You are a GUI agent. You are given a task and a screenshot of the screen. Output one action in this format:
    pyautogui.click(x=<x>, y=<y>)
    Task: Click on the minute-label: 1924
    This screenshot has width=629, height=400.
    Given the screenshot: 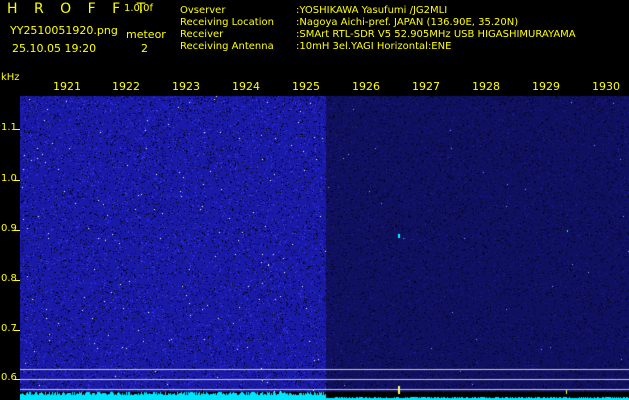 What is the action you would take?
    pyautogui.click(x=246, y=86)
    